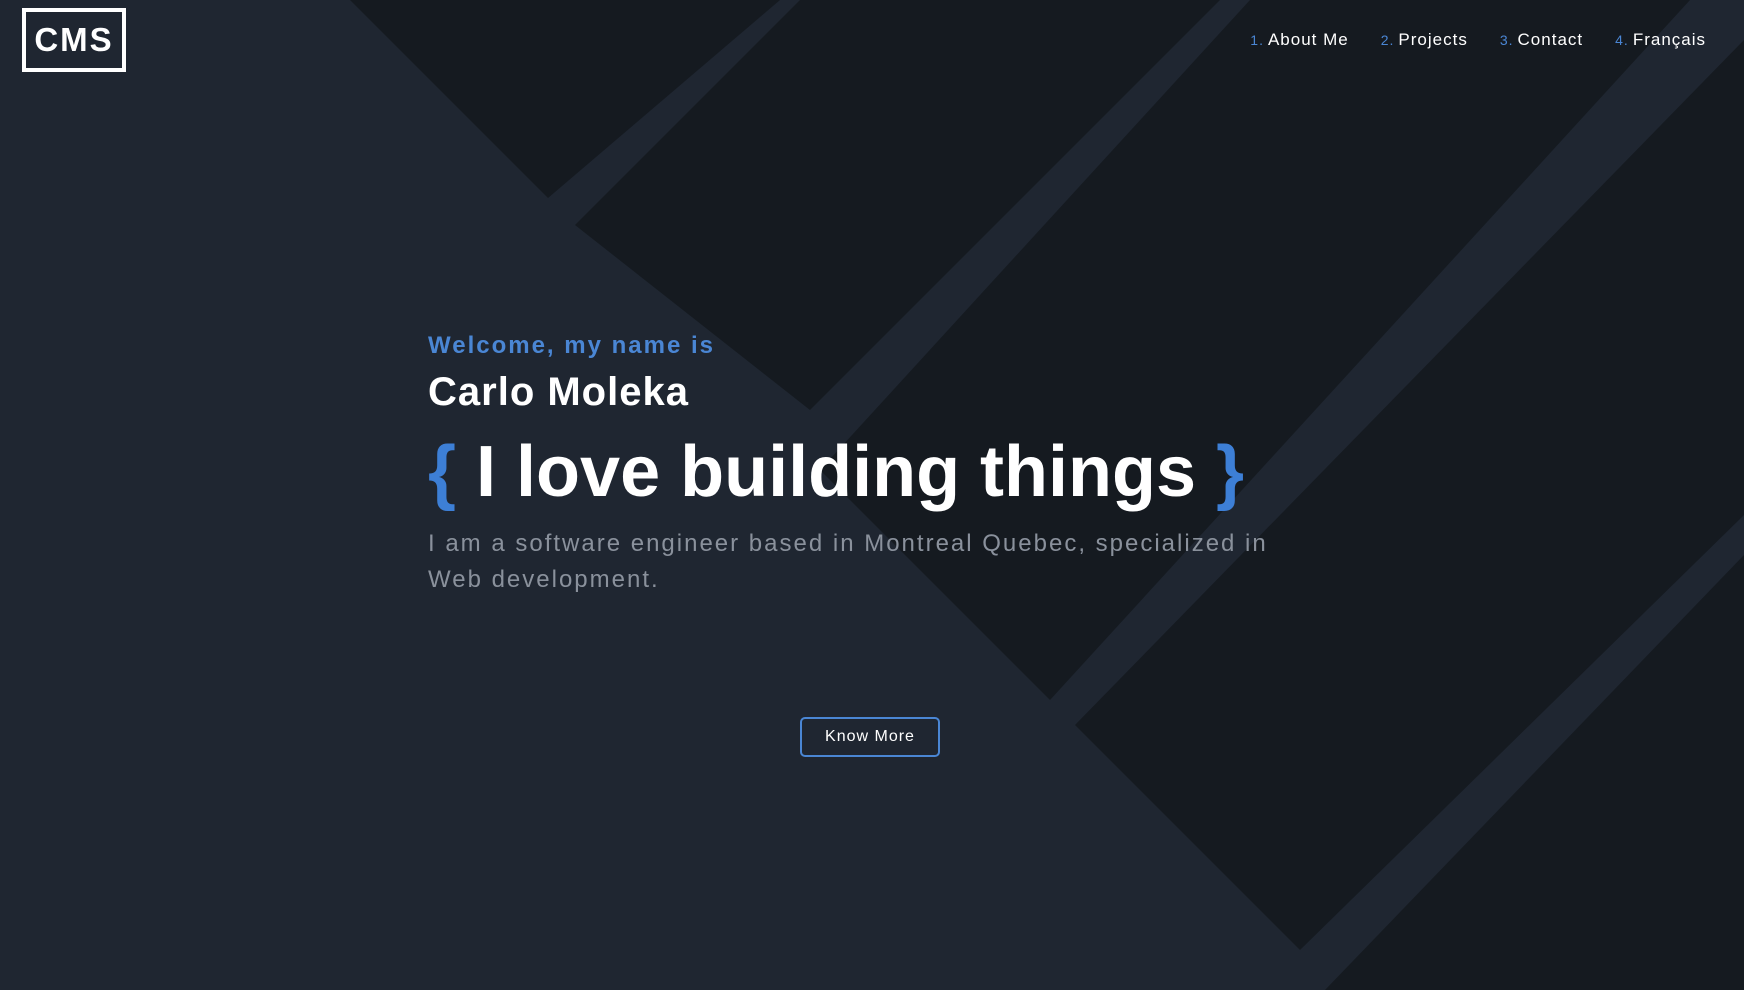 The width and height of the screenshot is (1744, 990). Describe the element at coordinates (74, 40) in the screenshot. I see `logo: CMS` at that location.